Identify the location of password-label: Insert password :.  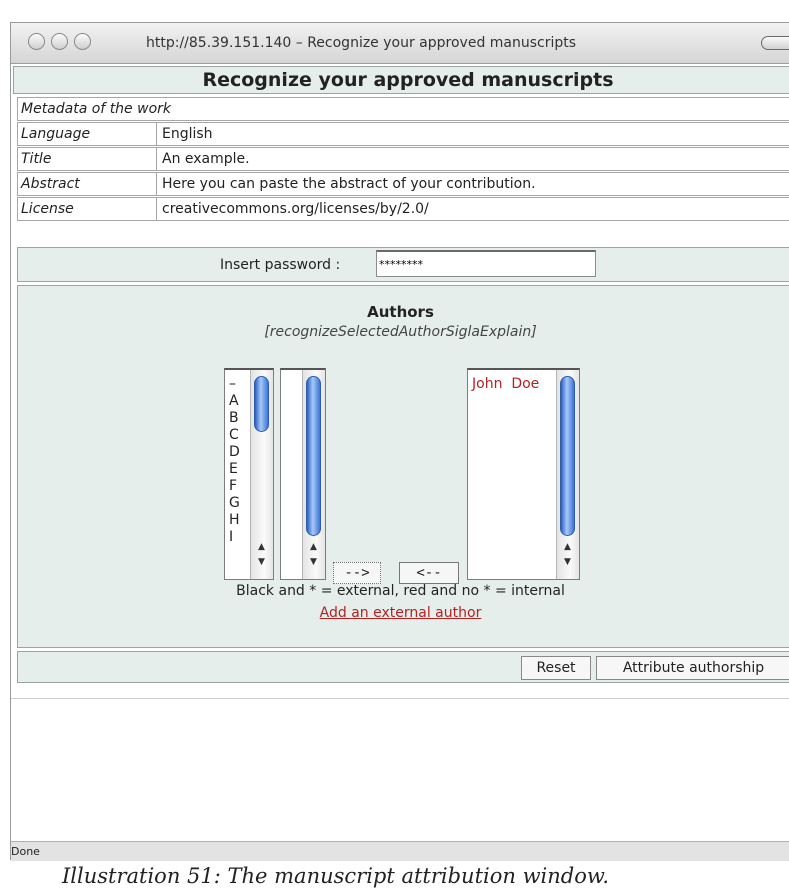
(280, 265).